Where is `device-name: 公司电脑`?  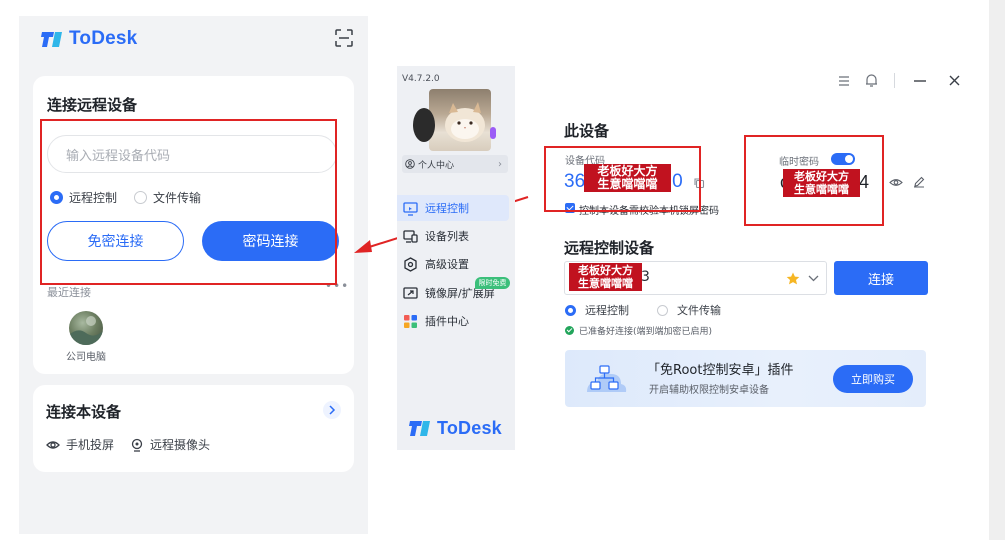 device-name: 公司电脑 is located at coordinates (86, 357).